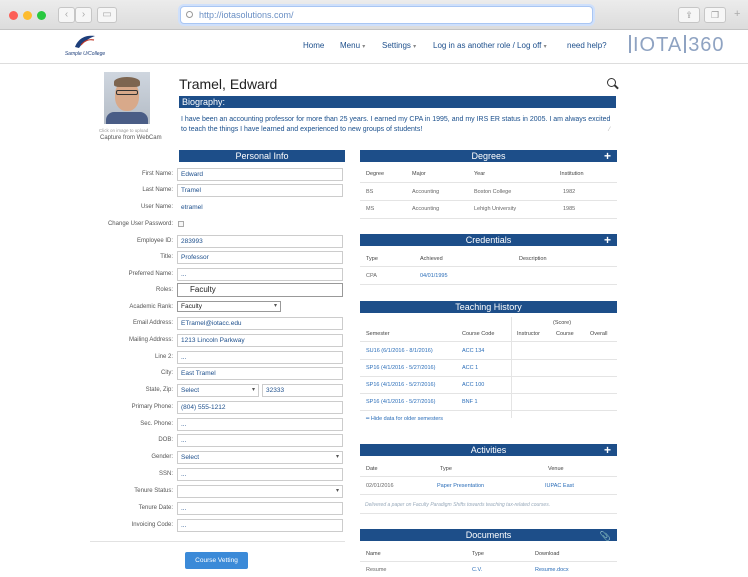 The width and height of the screenshot is (748, 577). Describe the element at coordinates (470, 368) in the screenshot. I see `course-code-cell: ACC 1` at that location.